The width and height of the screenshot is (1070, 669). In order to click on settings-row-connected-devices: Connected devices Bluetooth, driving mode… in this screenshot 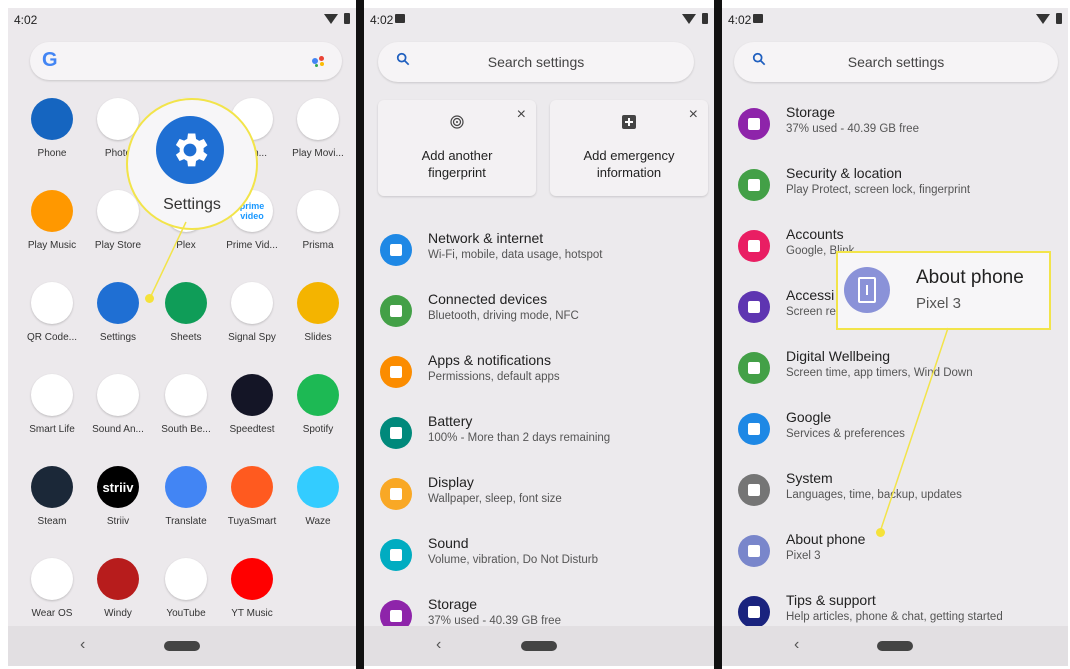, I will do `click(539, 313)`.